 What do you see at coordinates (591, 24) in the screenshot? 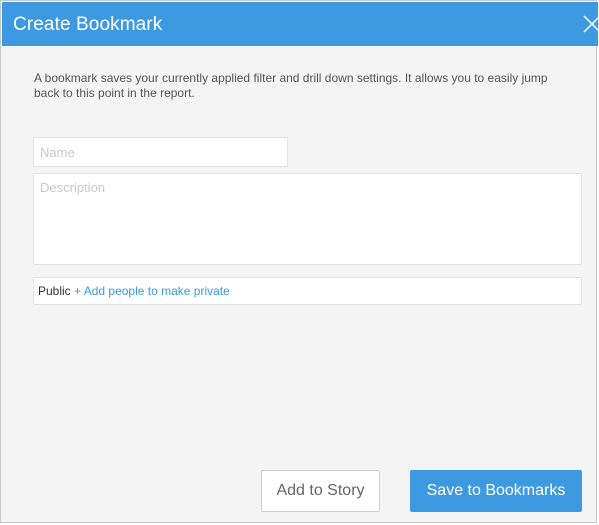
I see `close-icon` at bounding box center [591, 24].